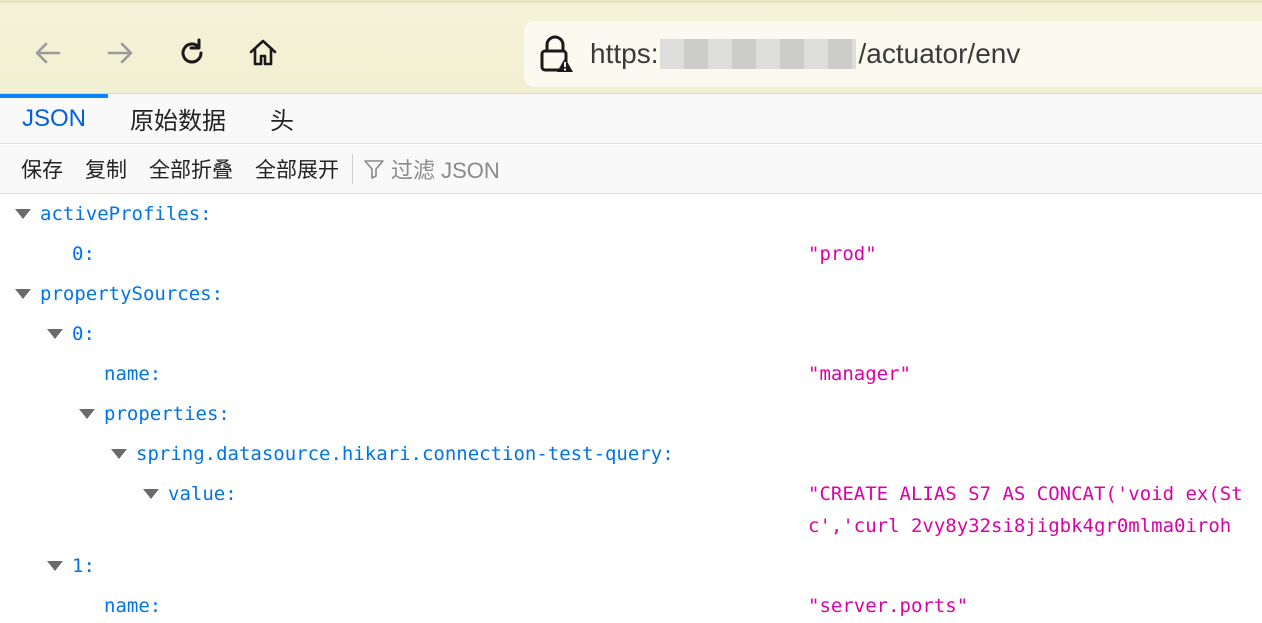 The width and height of the screenshot is (1262, 623). I want to click on home-button, so click(263, 53).